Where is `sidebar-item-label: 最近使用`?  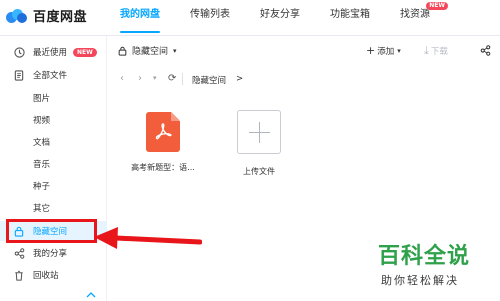 sidebar-item-label: 最近使用 is located at coordinates (50, 53).